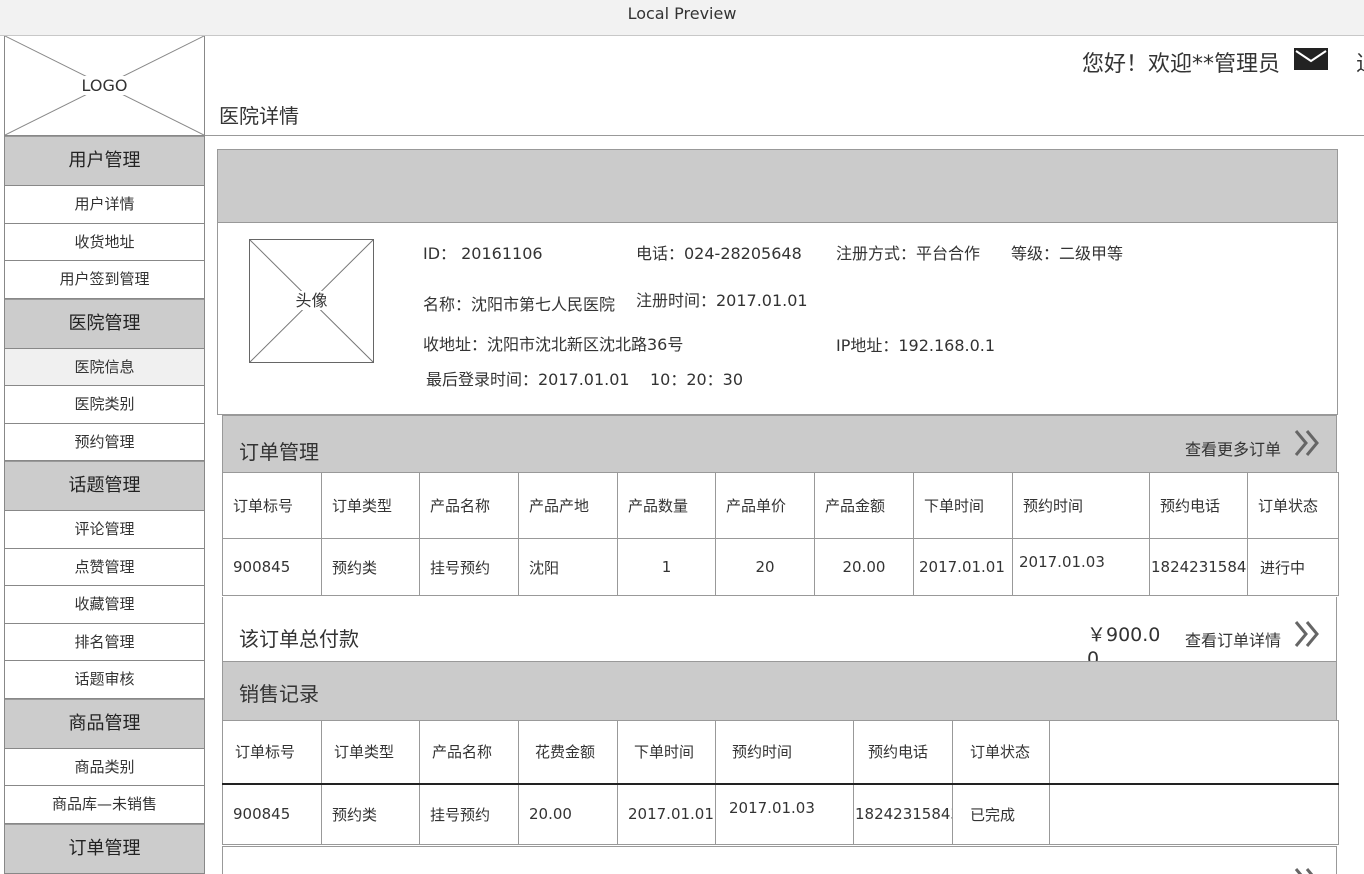 The image size is (1364, 874). I want to click on hospital-register-method: 注册方式：平台合作, so click(908, 253).